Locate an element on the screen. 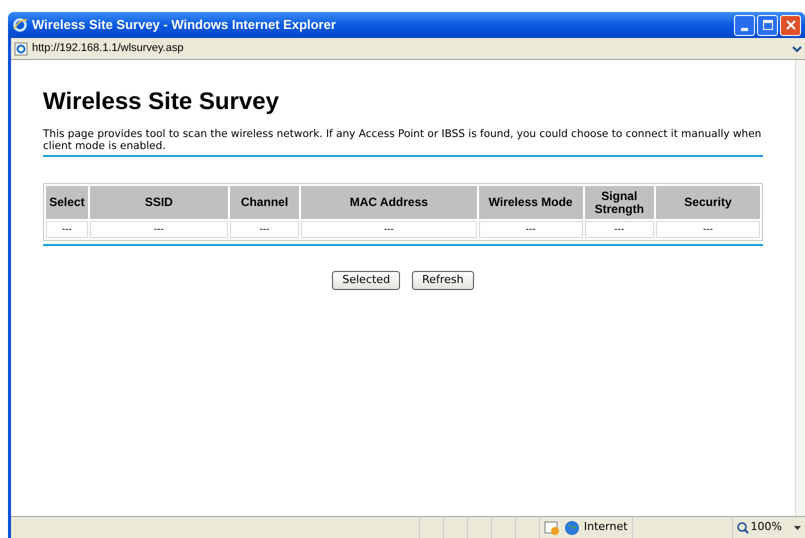 The height and width of the screenshot is (538, 805). column-header: Signal Strength is located at coordinates (619, 202).